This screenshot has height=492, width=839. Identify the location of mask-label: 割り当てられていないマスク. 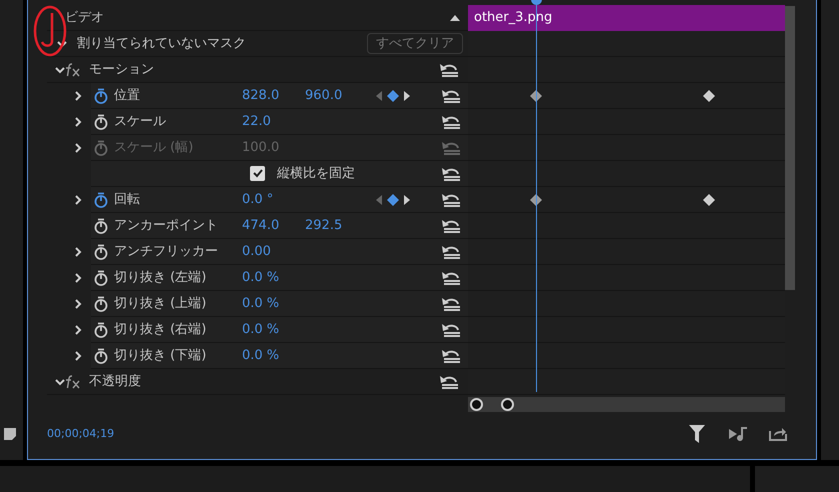
(162, 43).